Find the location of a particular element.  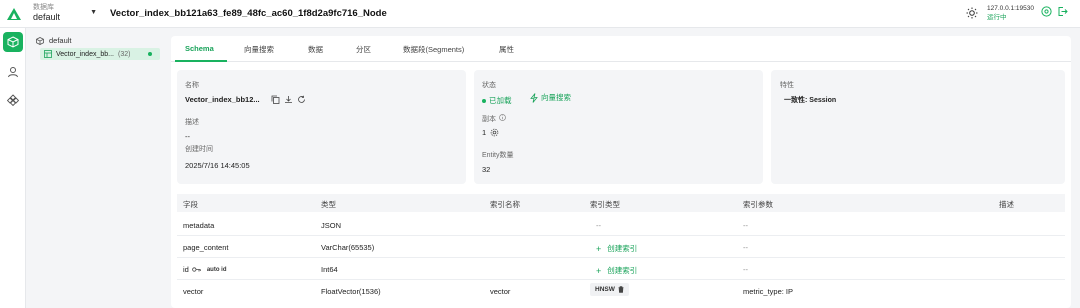

field-type: VarChar(65535) is located at coordinates (348, 247).